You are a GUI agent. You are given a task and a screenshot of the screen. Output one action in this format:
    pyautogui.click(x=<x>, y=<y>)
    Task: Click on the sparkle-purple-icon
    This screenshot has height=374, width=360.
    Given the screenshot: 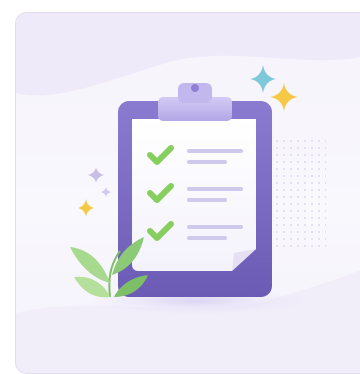 What is the action you would take?
    pyautogui.click(x=96, y=175)
    